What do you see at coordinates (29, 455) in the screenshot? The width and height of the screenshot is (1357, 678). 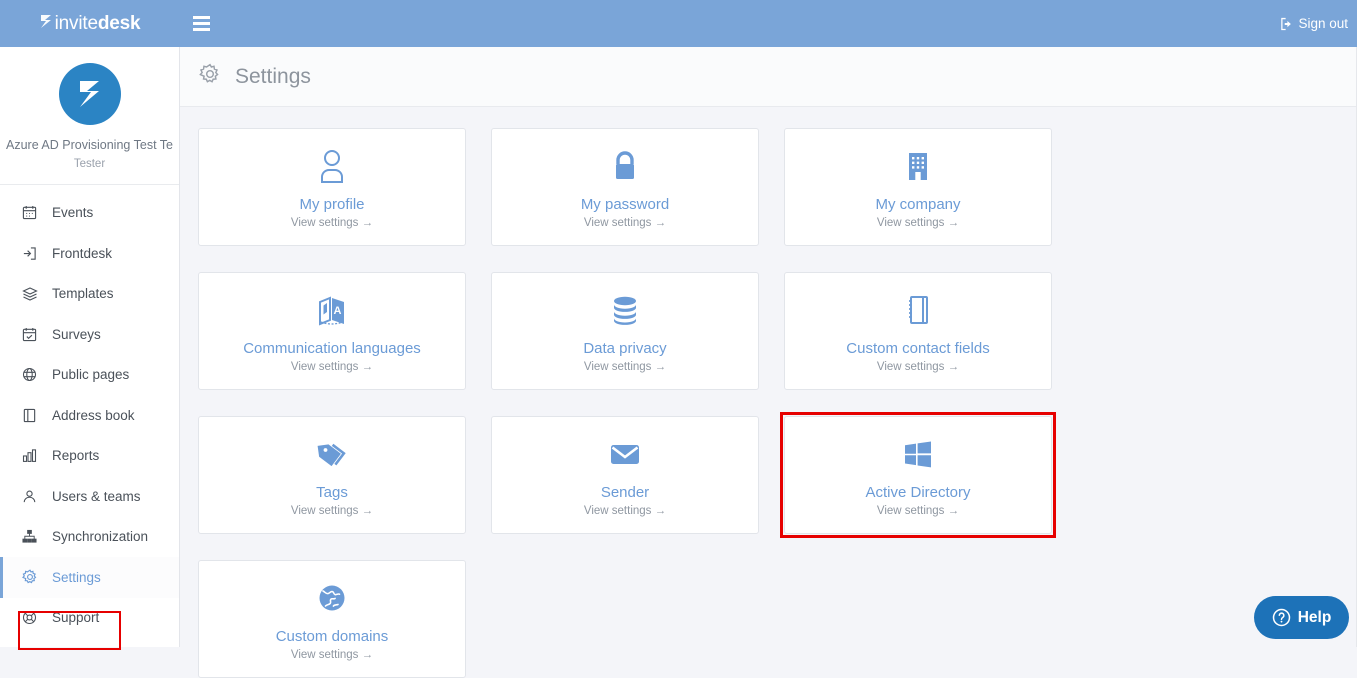 I see `bar-chart-icon` at bounding box center [29, 455].